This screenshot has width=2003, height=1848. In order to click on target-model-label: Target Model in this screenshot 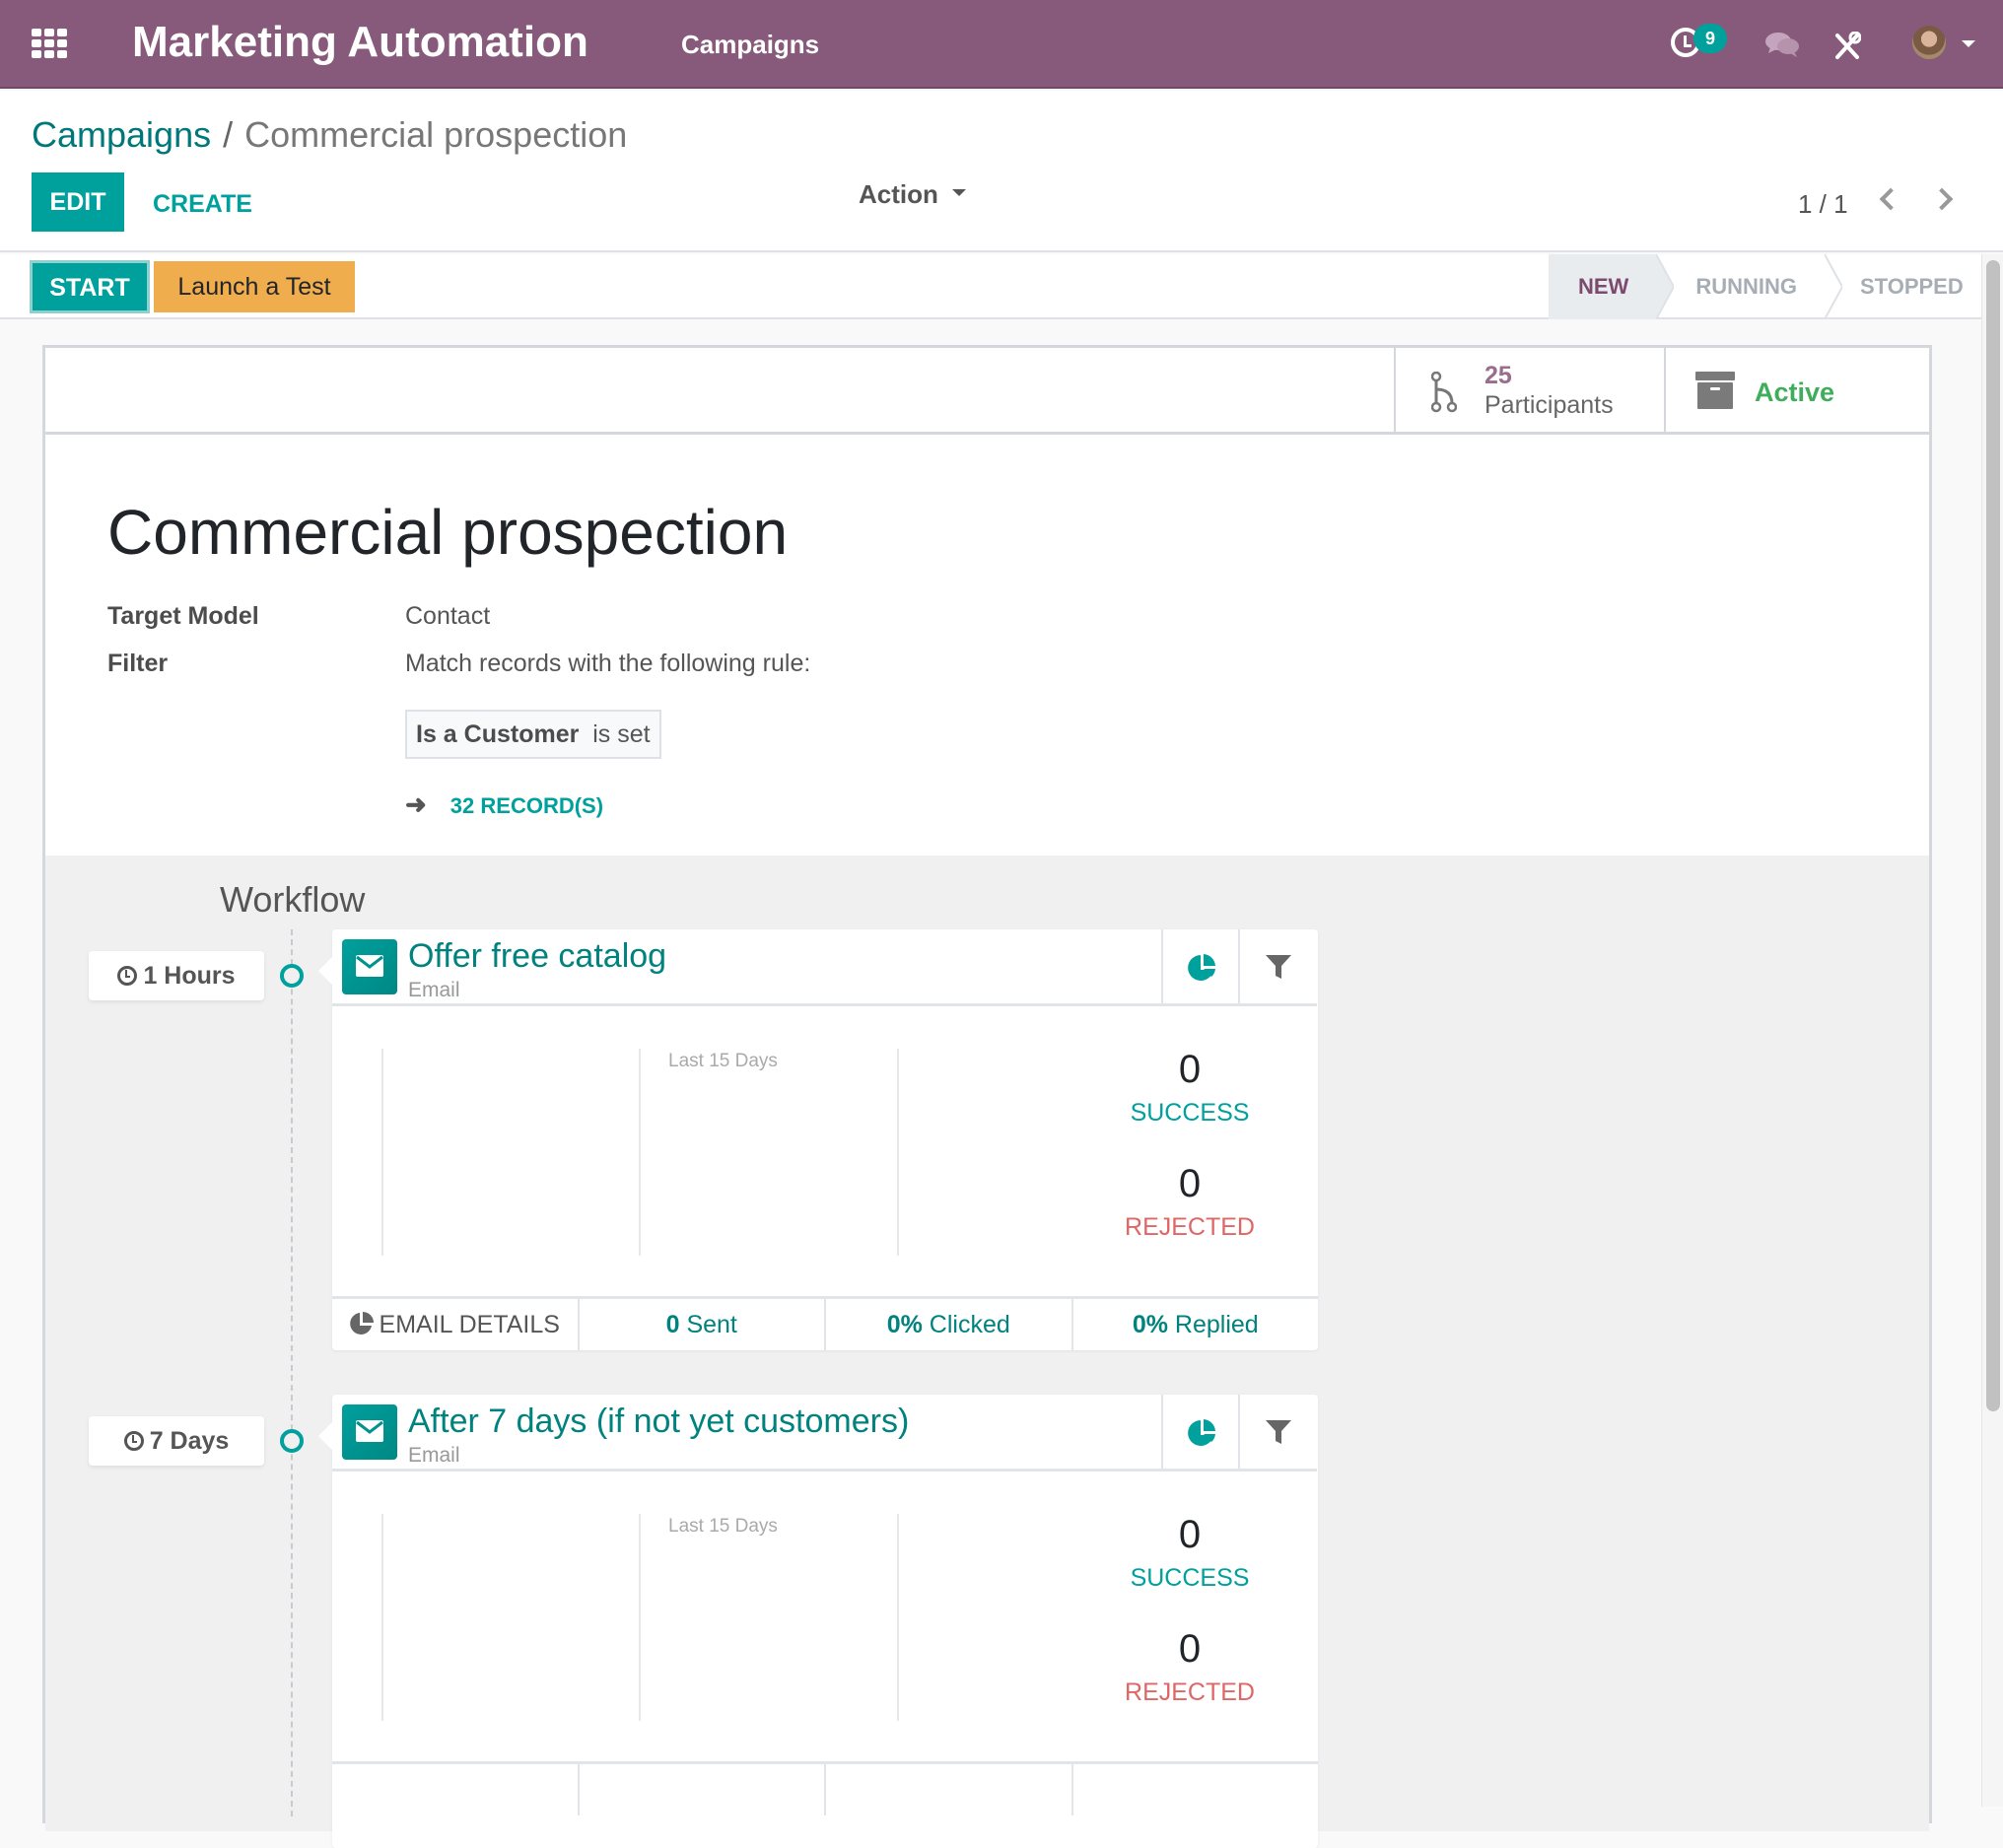, I will do `click(183, 616)`.